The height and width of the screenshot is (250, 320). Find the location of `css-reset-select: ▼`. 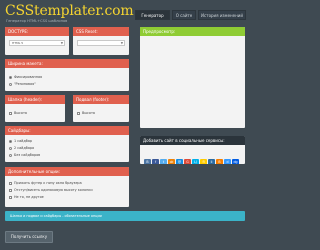

css-reset-select: ▼ is located at coordinates (101, 43).